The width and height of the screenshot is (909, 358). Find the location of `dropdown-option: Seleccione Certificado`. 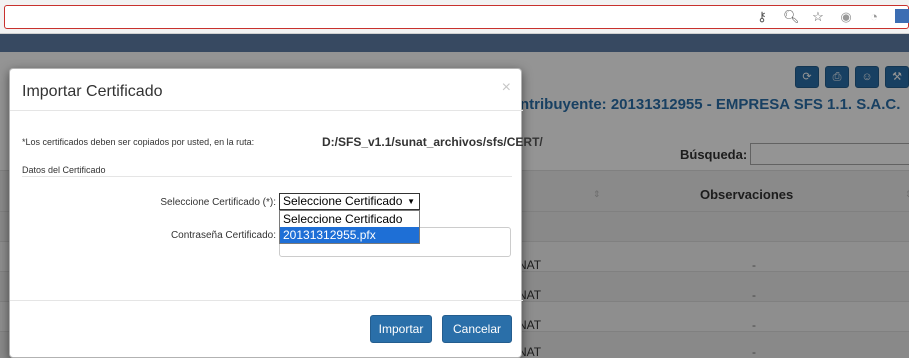

dropdown-option: Seleccione Certificado is located at coordinates (349, 219).